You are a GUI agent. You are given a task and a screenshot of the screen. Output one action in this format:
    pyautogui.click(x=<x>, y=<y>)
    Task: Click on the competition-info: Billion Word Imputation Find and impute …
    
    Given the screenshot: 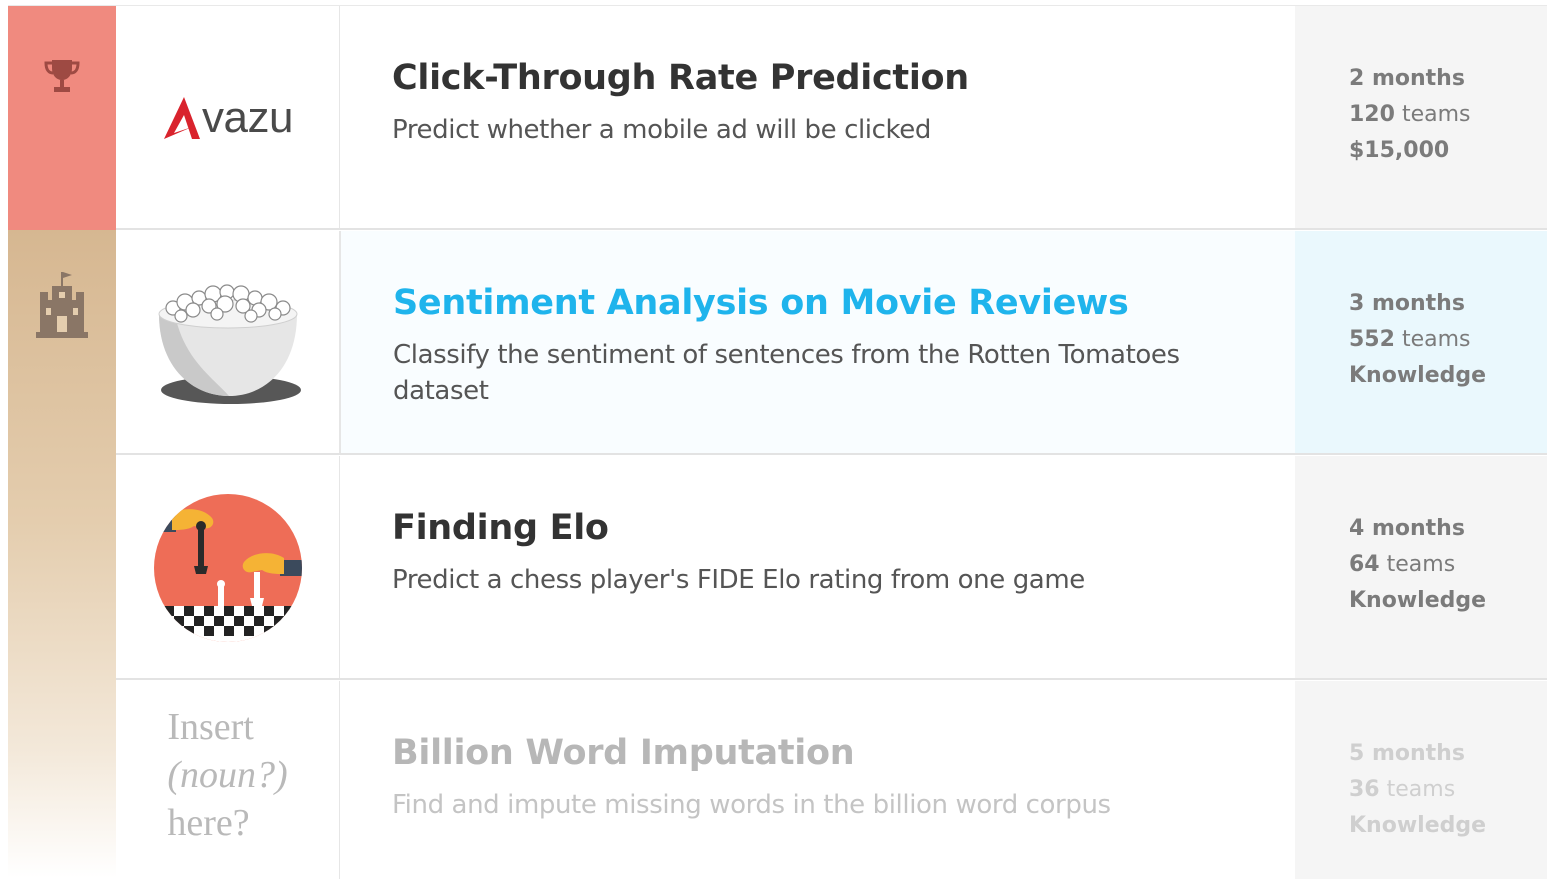 What is the action you would take?
    pyautogui.click(x=817, y=780)
    